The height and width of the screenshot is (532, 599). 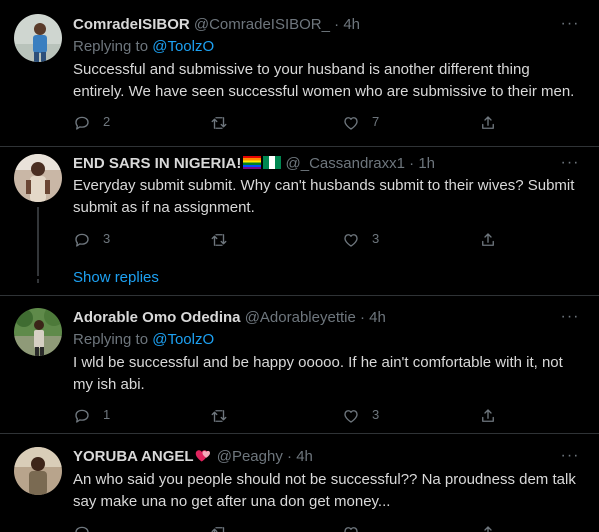 I want to click on rainbow-flag-icon, so click(x=252, y=162).